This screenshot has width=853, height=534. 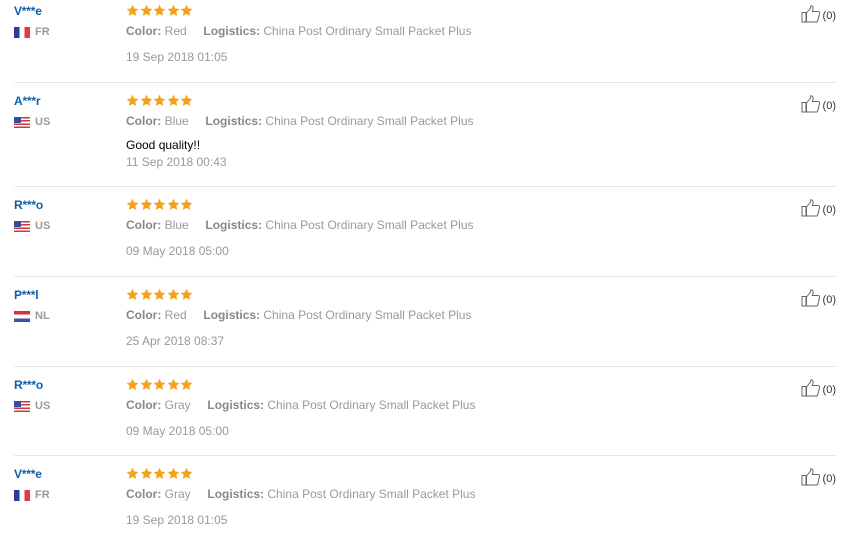 I want to click on reviewer-name: P***l, so click(x=26, y=295).